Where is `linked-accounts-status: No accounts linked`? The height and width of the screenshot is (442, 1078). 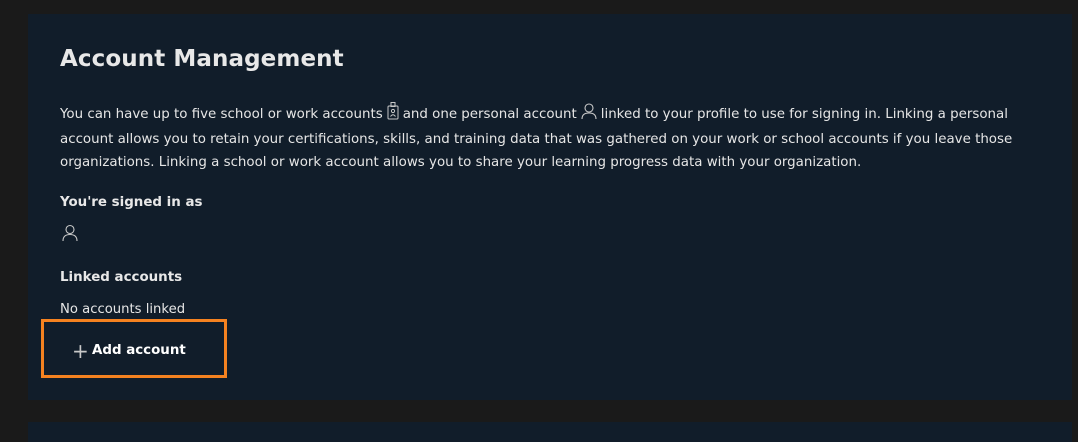 linked-accounts-status: No accounts linked is located at coordinates (123, 309).